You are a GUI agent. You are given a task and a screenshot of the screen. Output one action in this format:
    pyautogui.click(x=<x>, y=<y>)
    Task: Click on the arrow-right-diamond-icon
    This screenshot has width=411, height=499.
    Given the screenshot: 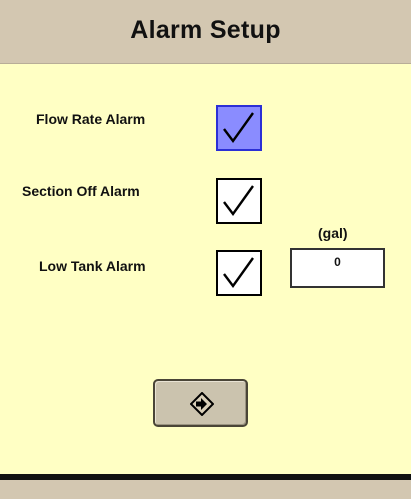 What is the action you would take?
    pyautogui.click(x=202, y=404)
    